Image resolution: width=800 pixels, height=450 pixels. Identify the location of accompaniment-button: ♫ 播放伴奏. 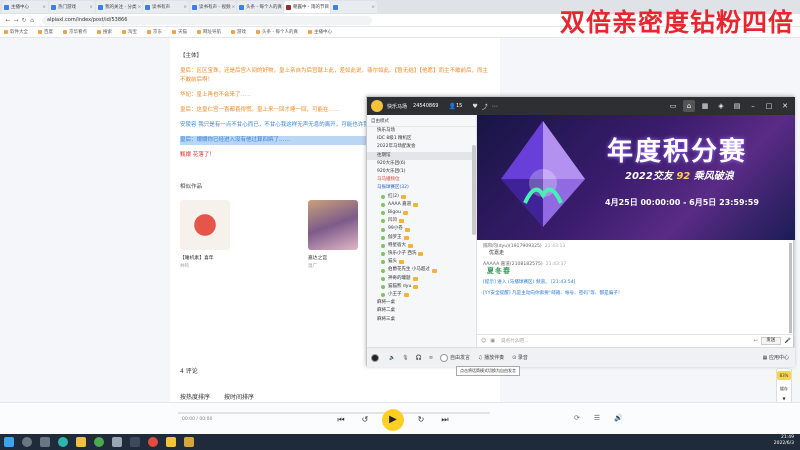
(491, 358).